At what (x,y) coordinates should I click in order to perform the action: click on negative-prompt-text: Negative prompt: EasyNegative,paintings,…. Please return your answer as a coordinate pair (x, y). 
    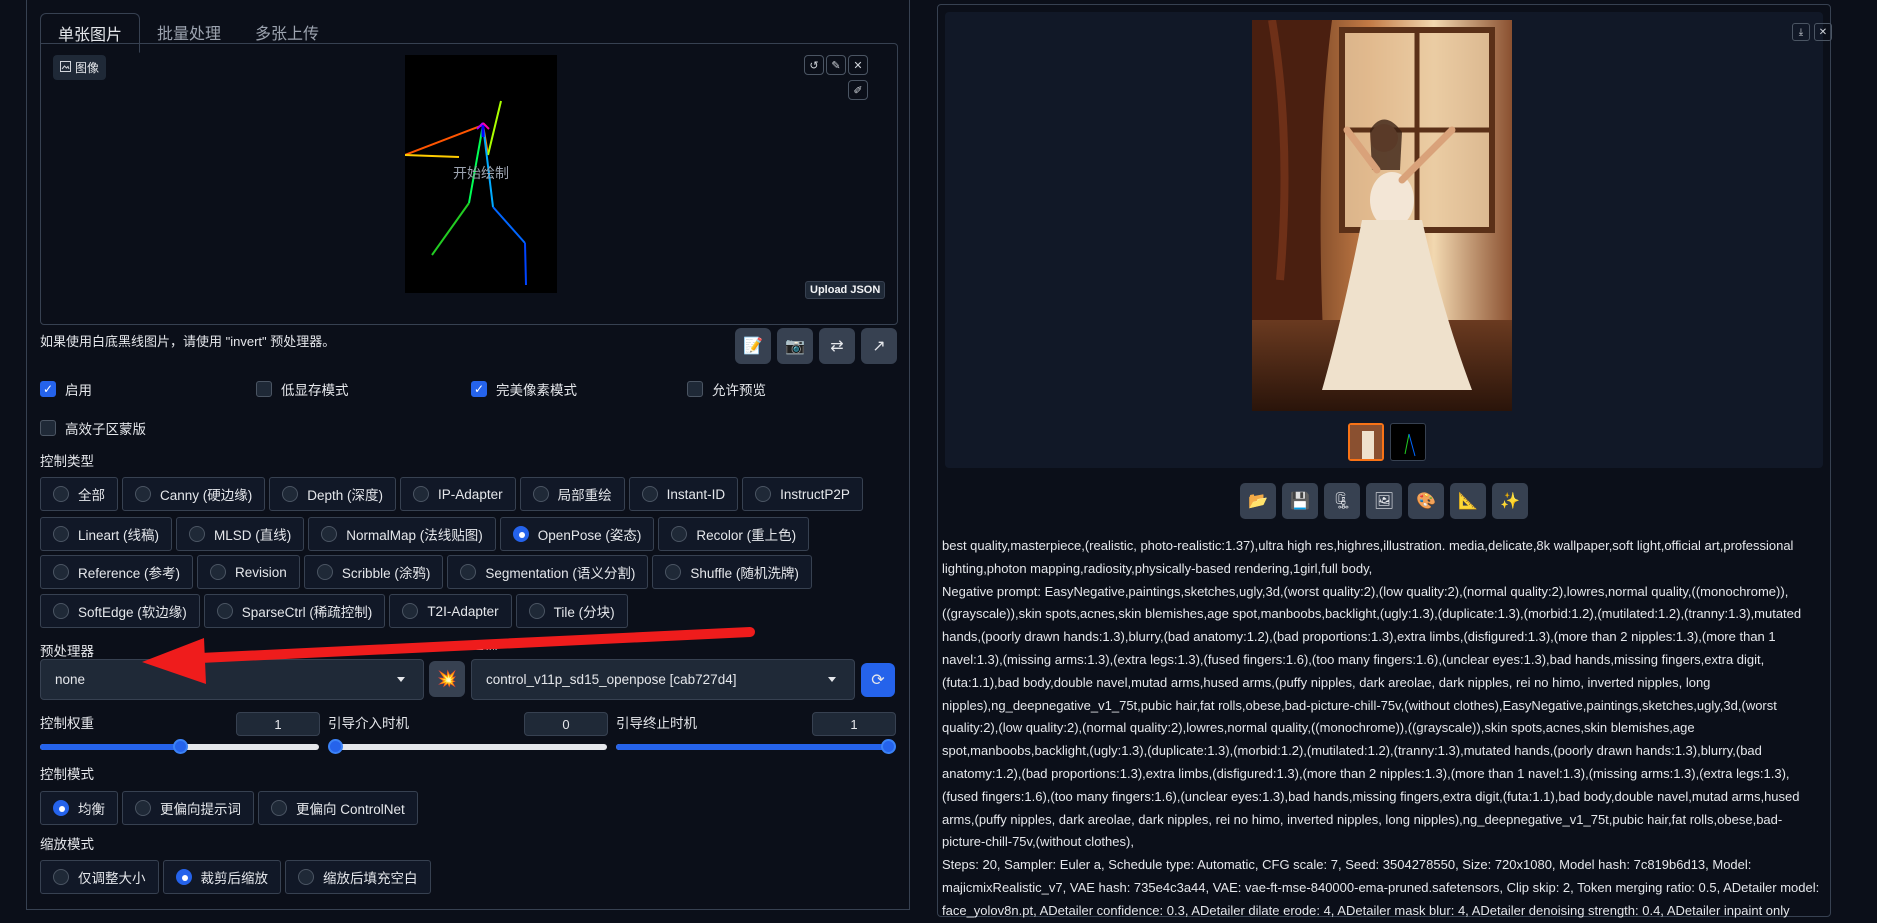
    Looking at the image, I should click on (1372, 716).